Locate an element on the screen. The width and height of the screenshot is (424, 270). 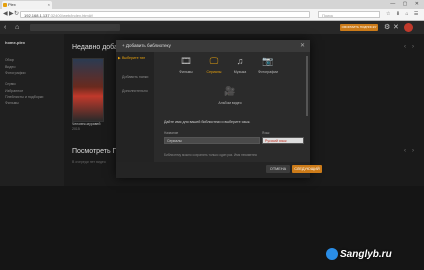
step-advanced: Дополнительно is located at coordinates (135, 91).